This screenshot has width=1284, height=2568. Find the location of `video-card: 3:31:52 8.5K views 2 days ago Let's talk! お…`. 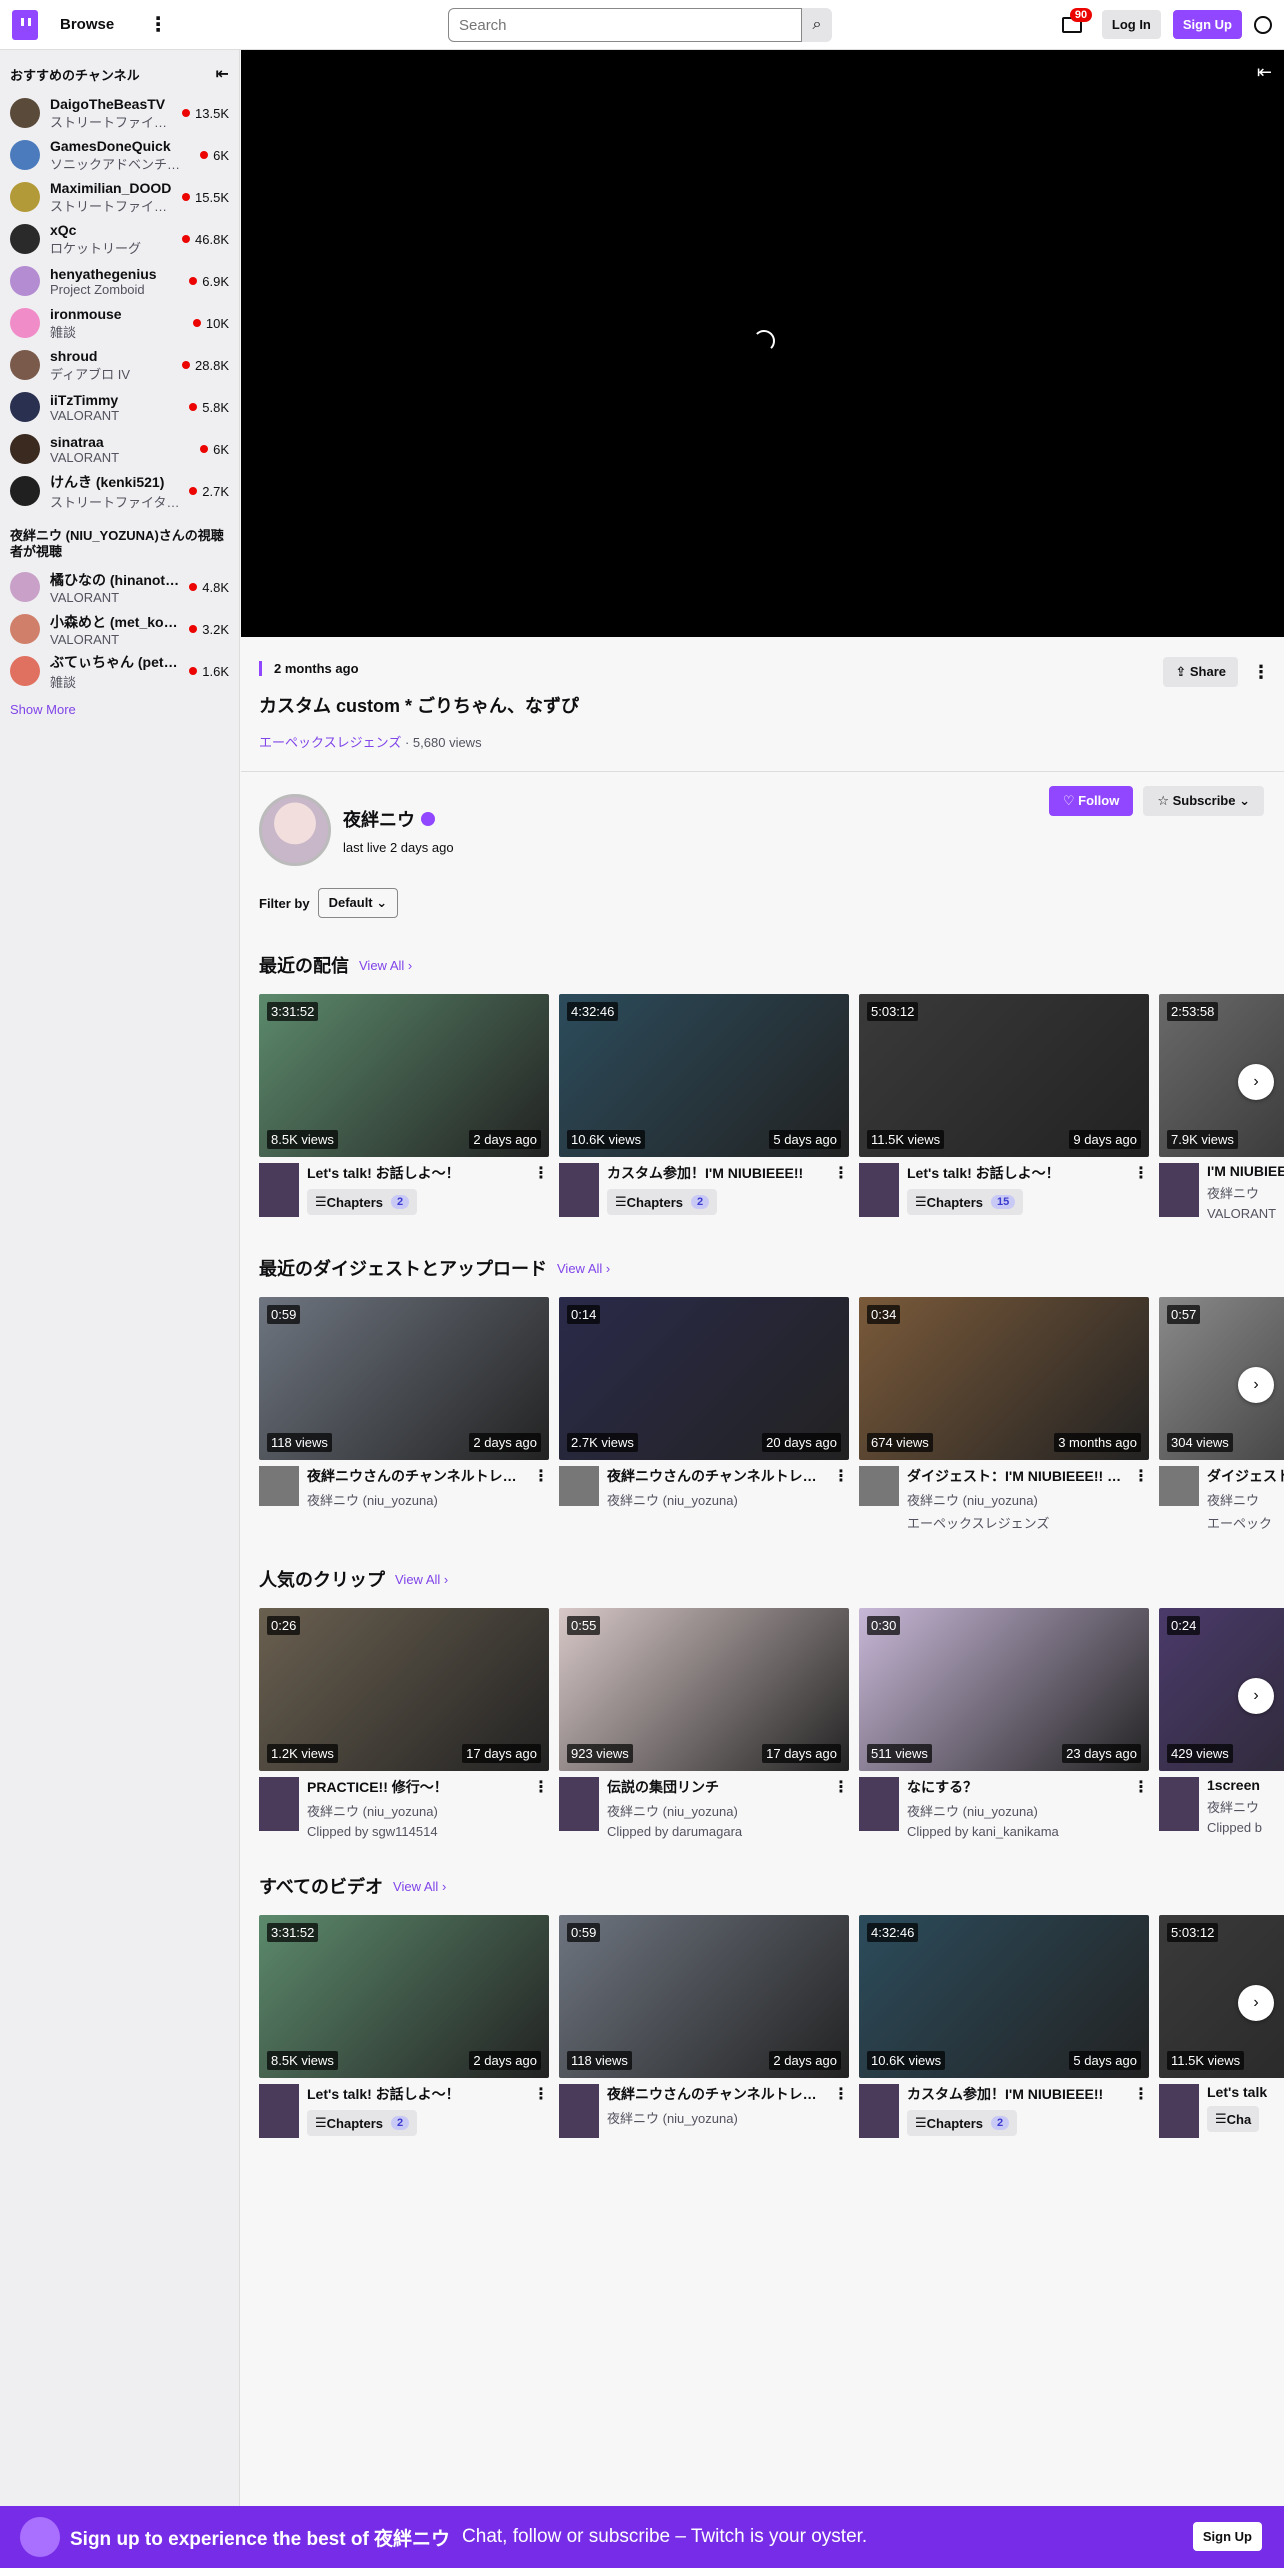

video-card: 3:31:52 8.5K views 2 days ago Let's talk! お… is located at coordinates (404, 2026).